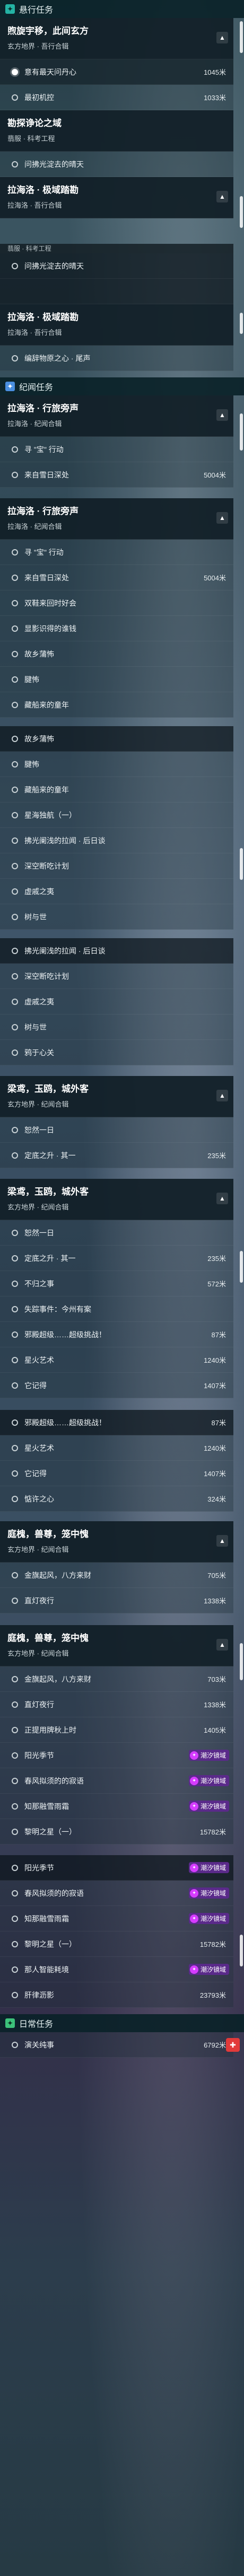  Describe the element at coordinates (117, 1052) in the screenshot. I see `quest-step-row: 鸦于心关` at that location.